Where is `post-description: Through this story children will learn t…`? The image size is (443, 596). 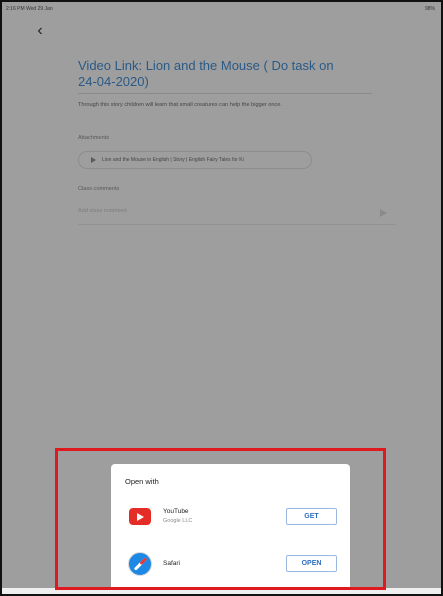
post-description: Through this story children will learn t… is located at coordinates (180, 105).